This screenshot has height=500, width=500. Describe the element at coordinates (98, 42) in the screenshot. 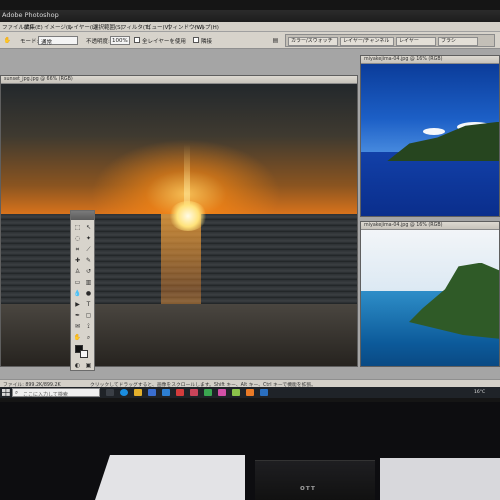

I see `opacity-label: 不透明度:` at that location.